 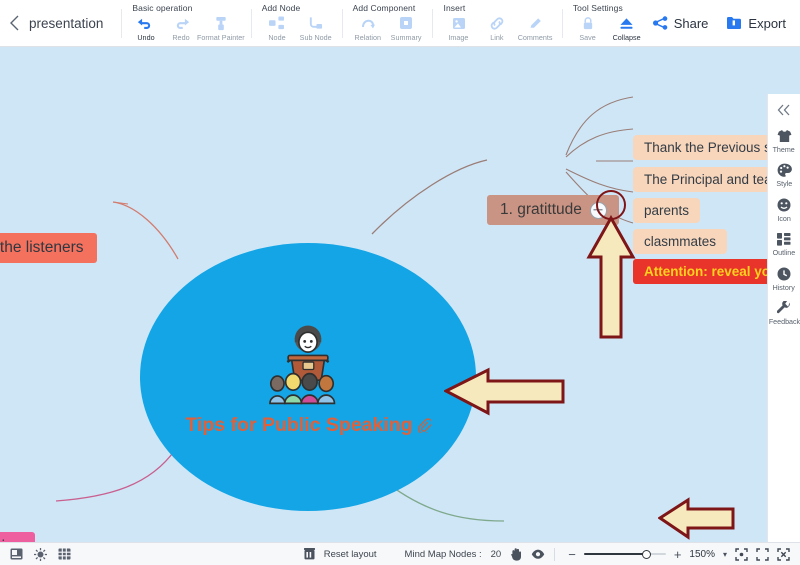 What do you see at coordinates (588, 37) in the screenshot?
I see `save-label: Save` at bounding box center [588, 37].